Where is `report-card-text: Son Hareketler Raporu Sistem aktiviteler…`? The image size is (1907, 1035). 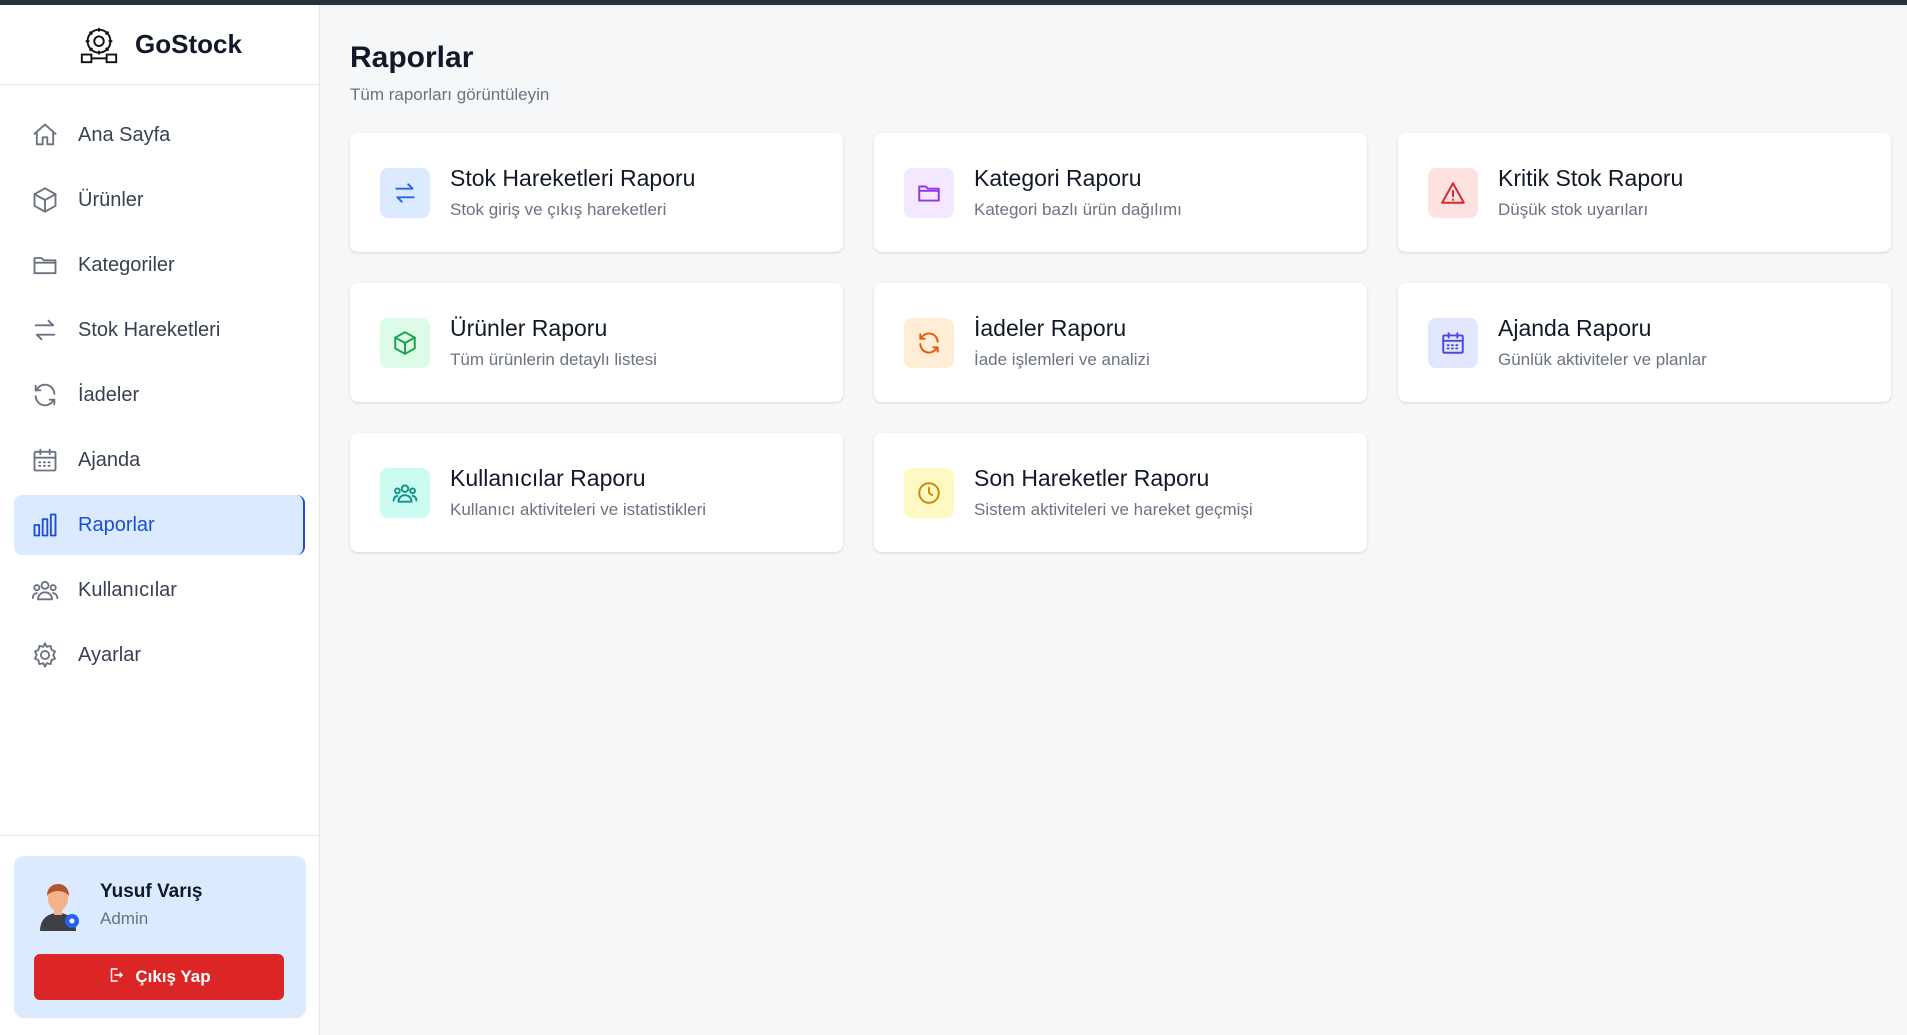 report-card-text: Son Hareketler Raporu Sistem aktiviteler… is located at coordinates (1113, 492).